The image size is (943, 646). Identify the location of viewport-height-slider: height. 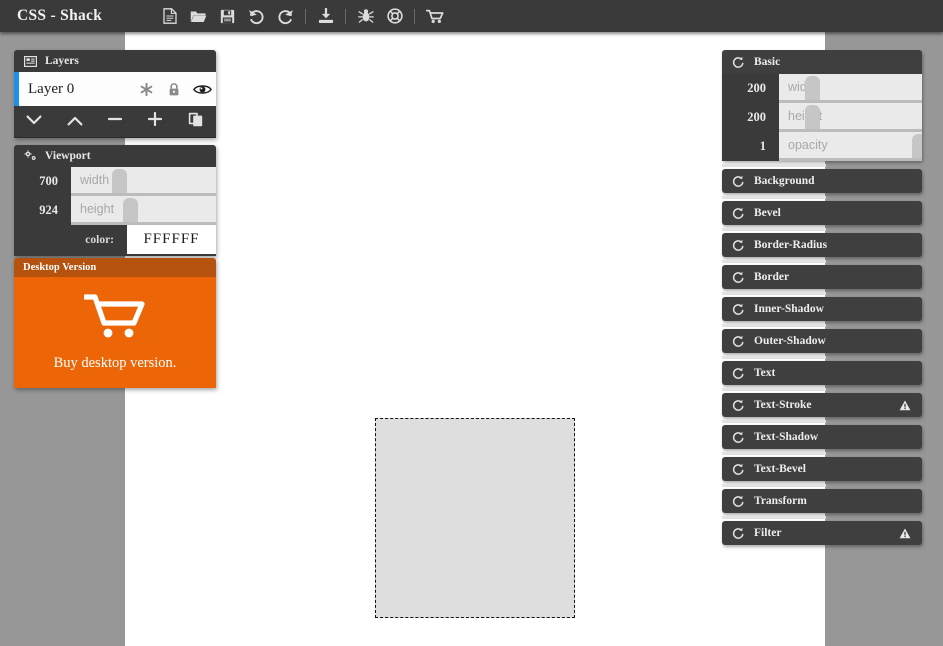
(143, 210).